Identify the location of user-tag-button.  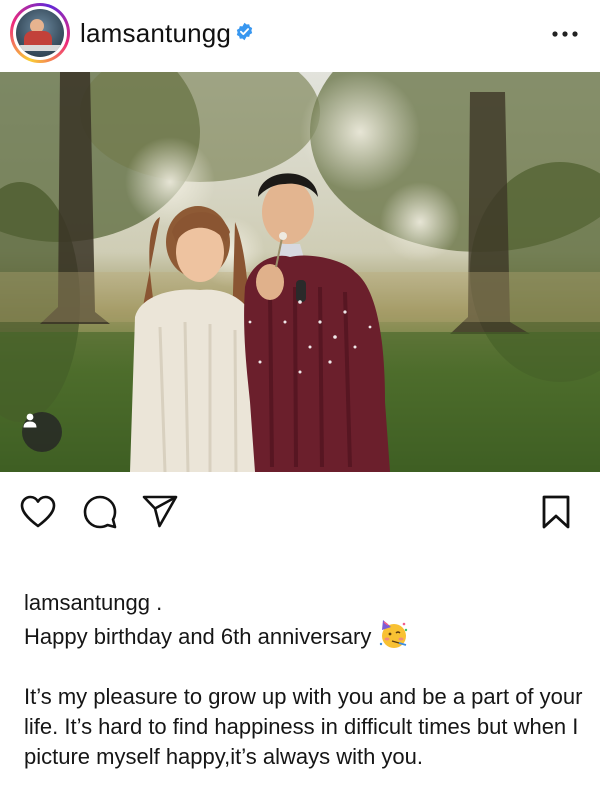
(42, 432).